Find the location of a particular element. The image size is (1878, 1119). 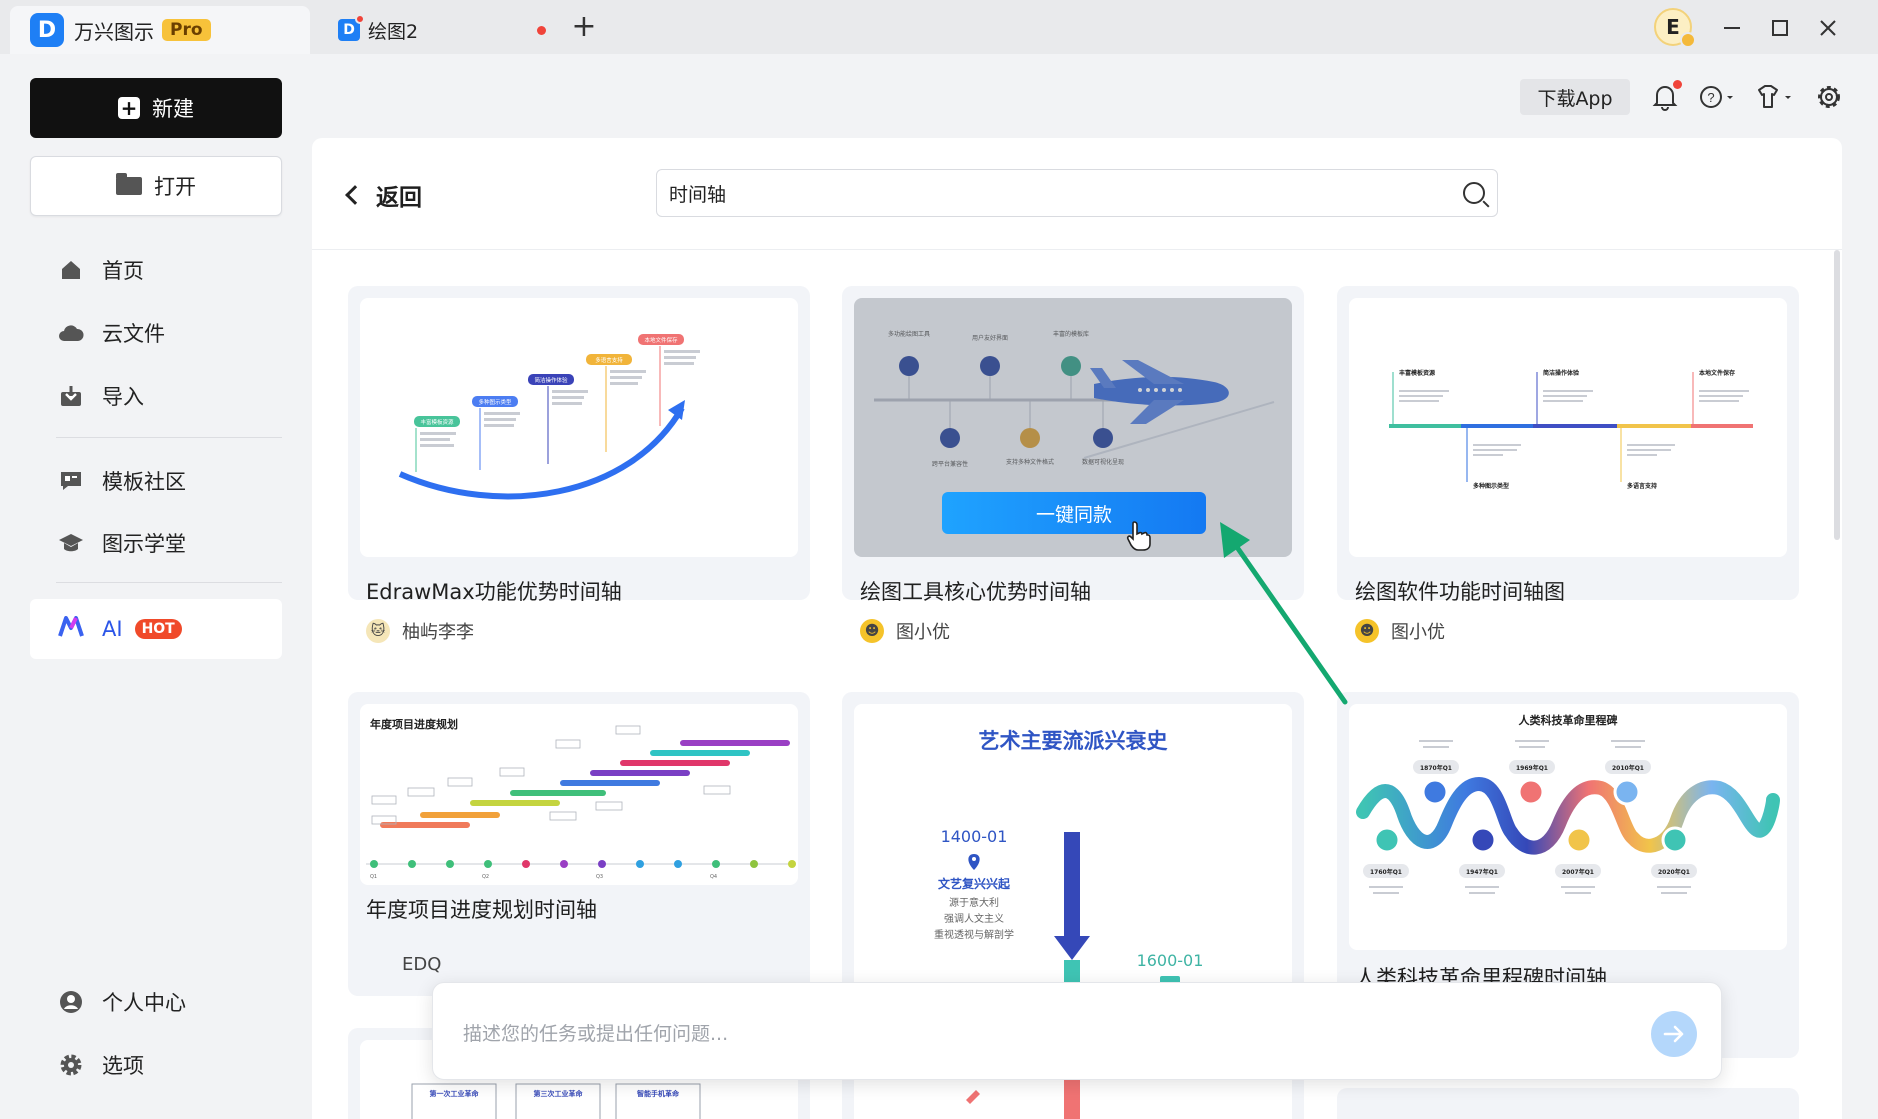

tab-home: D 万兴图示 Pro is located at coordinates (160, 30).